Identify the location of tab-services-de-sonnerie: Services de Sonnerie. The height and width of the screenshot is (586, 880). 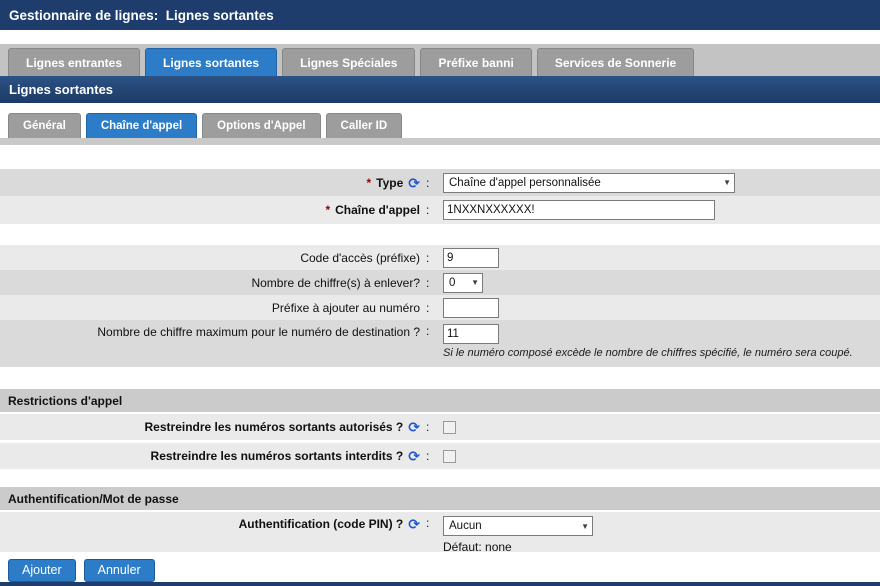
(615, 62).